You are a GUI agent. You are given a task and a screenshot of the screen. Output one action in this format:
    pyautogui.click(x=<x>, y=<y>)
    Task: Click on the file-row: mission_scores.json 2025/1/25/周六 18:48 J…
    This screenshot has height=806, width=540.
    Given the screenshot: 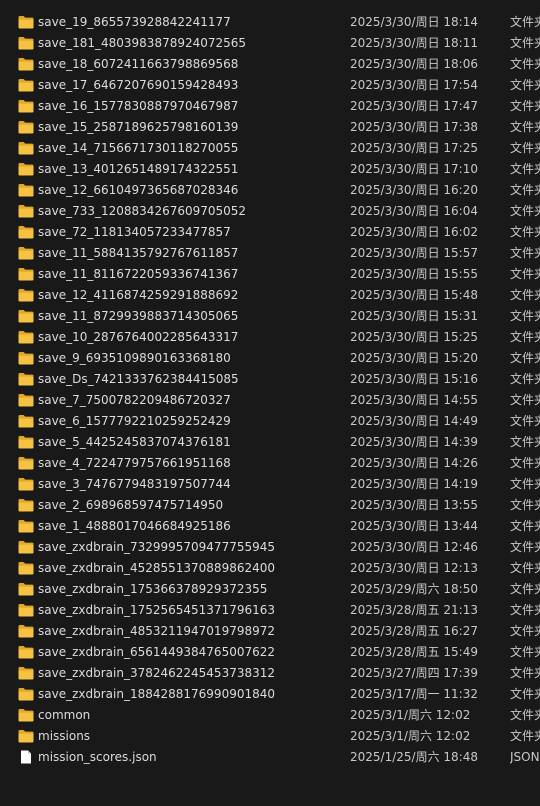 What is the action you would take?
    pyautogui.click(x=270, y=757)
    